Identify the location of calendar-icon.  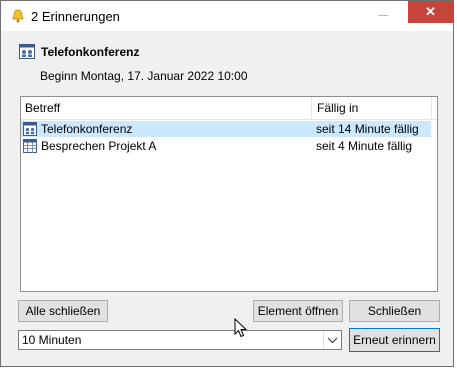
(30, 146).